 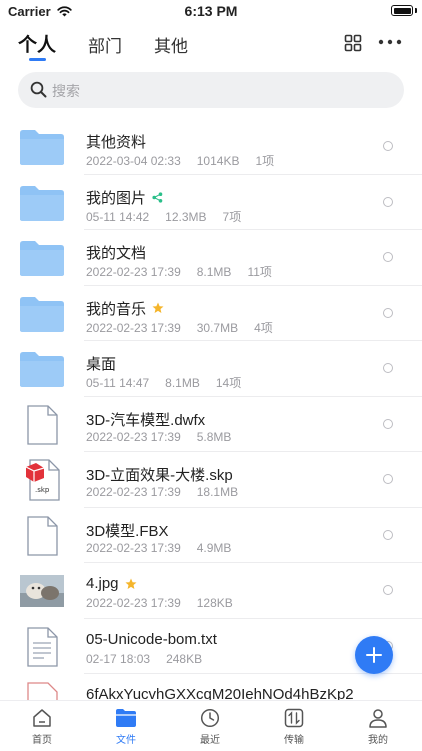 I want to click on list-item: 3D-汽车模型.dwfx 2022-02-23 17:39 5.8MB, so click(x=211, y=424).